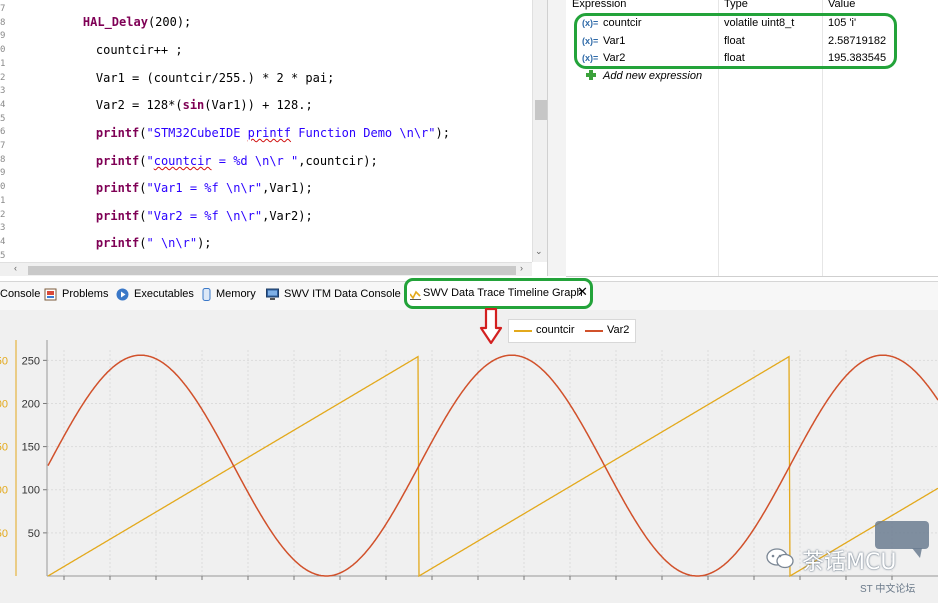 The height and width of the screenshot is (603, 938). What do you see at coordinates (415, 295) in the screenshot?
I see `graph-icon` at bounding box center [415, 295].